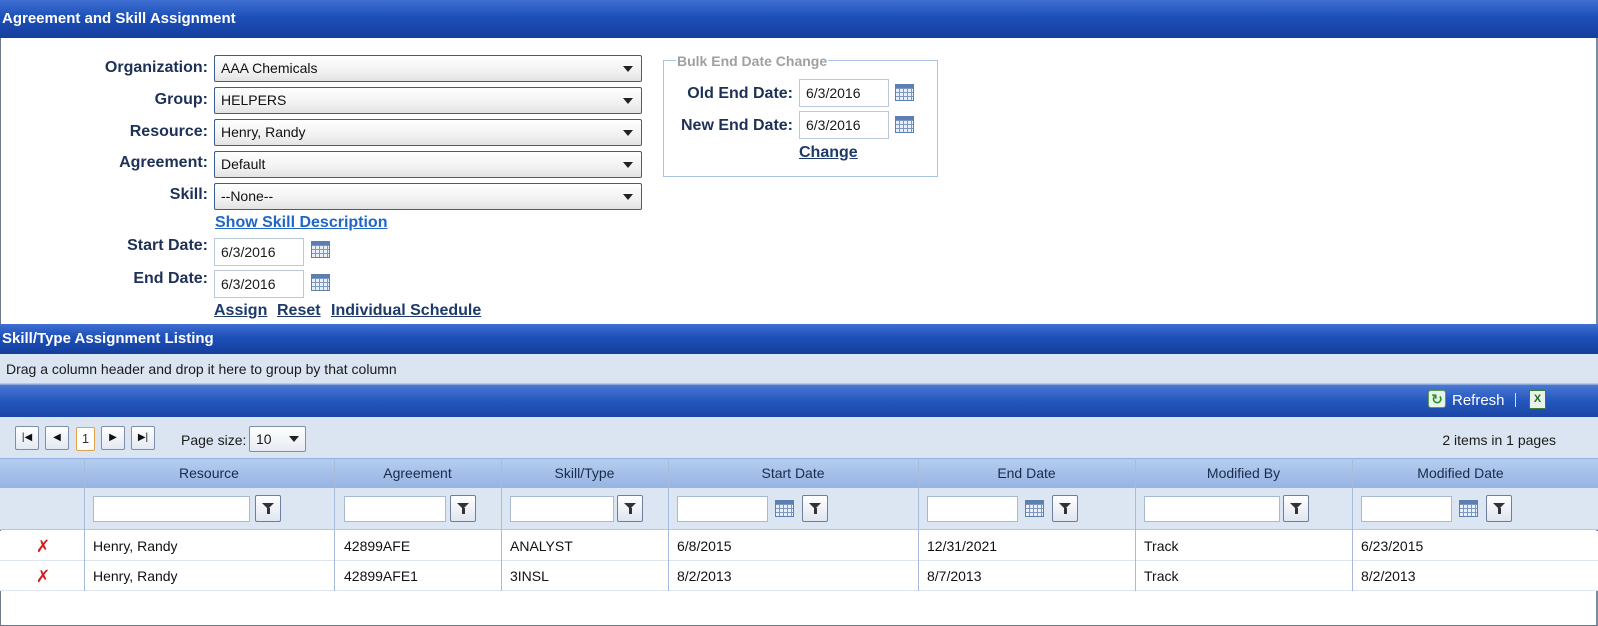 Image resolution: width=1598 pixels, height=626 pixels. What do you see at coordinates (299, 311) in the screenshot?
I see `reset-link: Reset` at bounding box center [299, 311].